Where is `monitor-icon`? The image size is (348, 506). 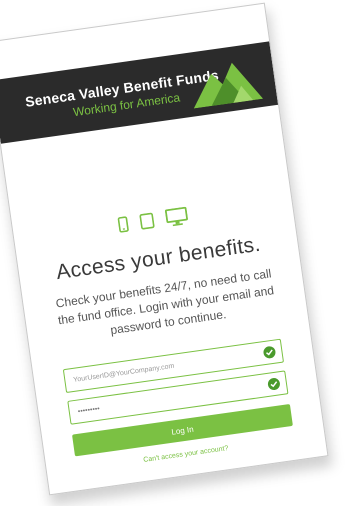 monitor-icon is located at coordinates (176, 216).